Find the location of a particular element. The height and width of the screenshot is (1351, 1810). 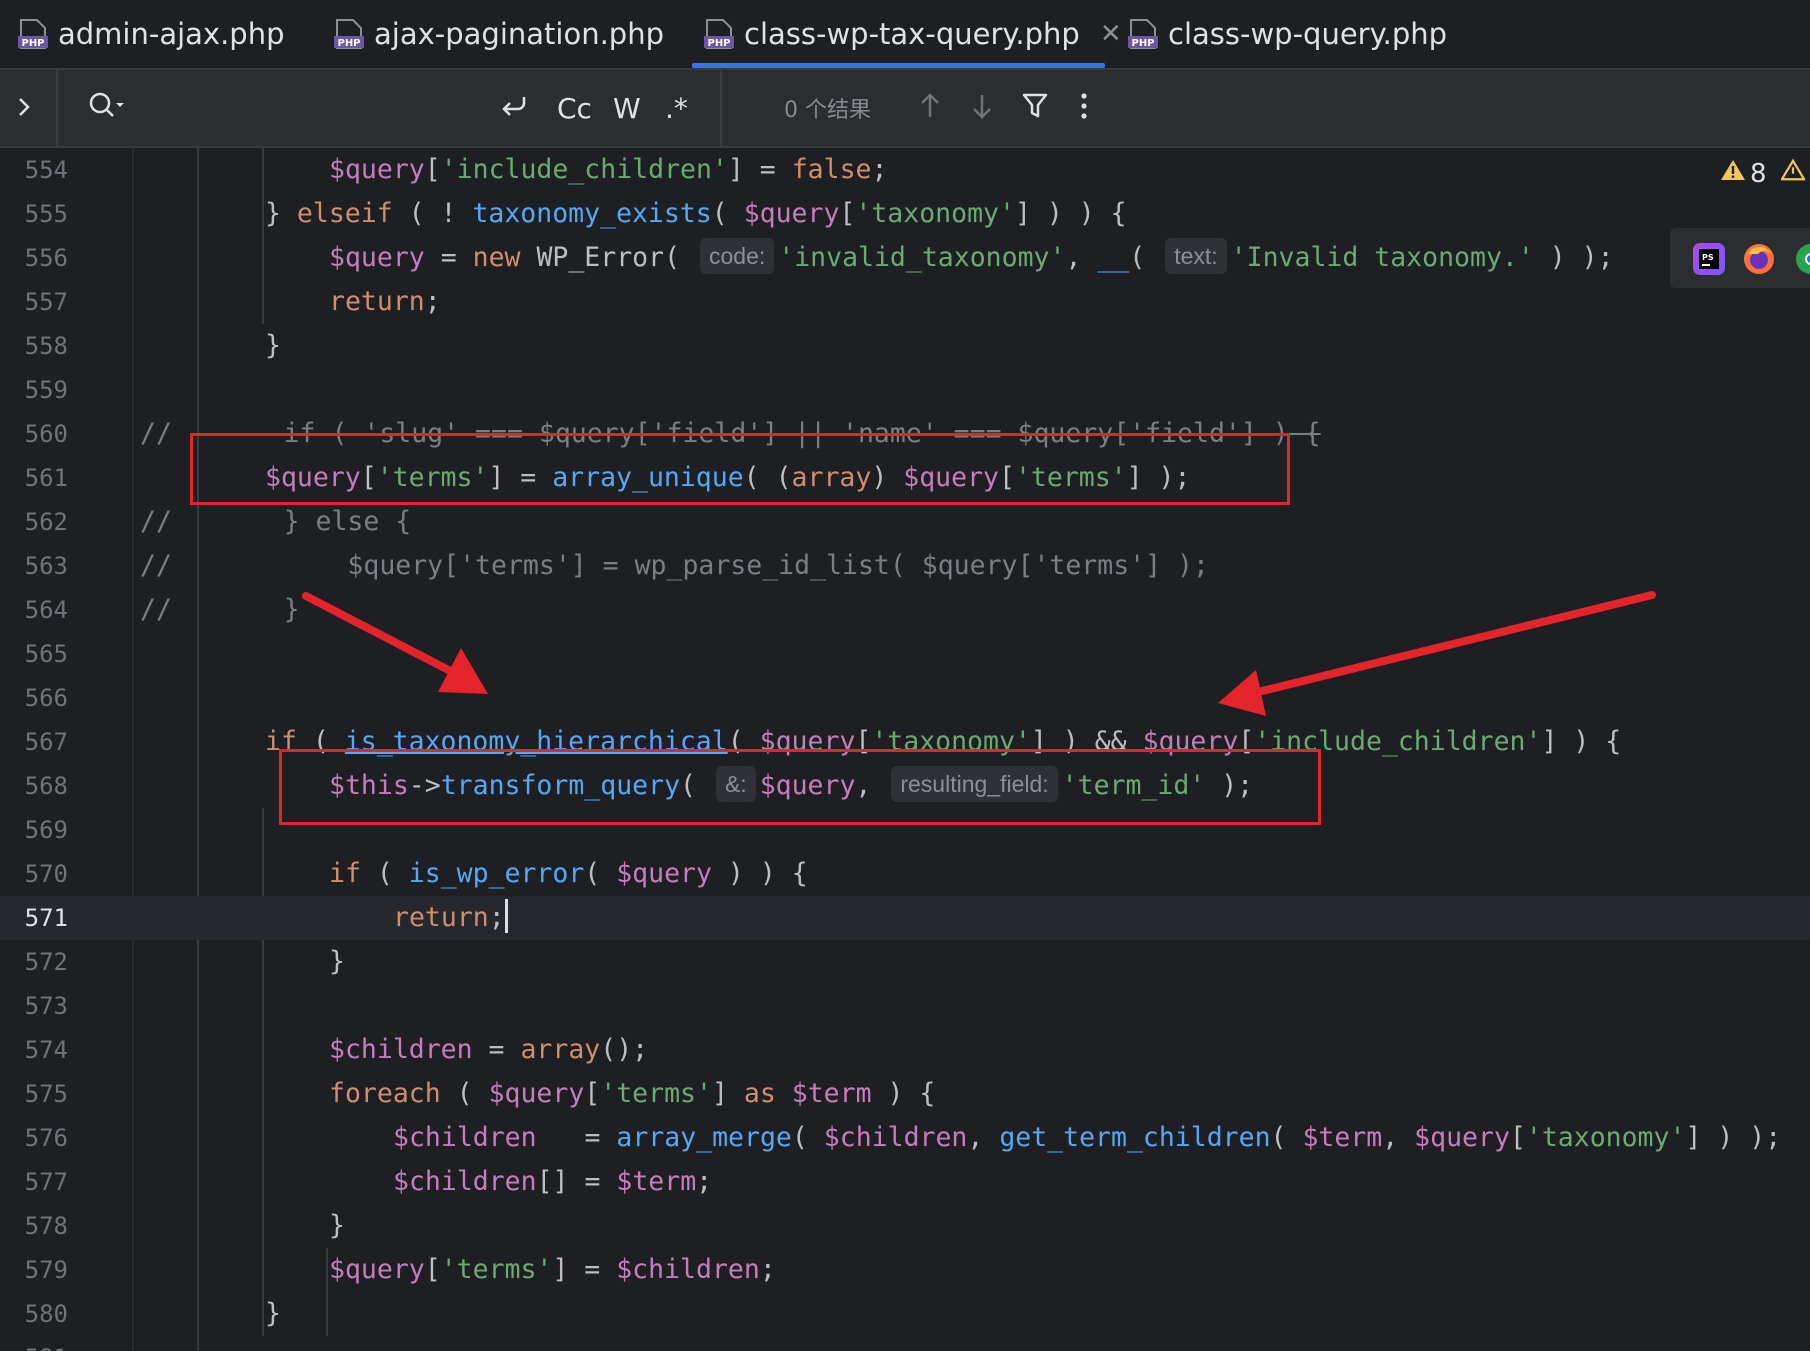

phpstorm-icon: PS is located at coordinates (1709, 261).